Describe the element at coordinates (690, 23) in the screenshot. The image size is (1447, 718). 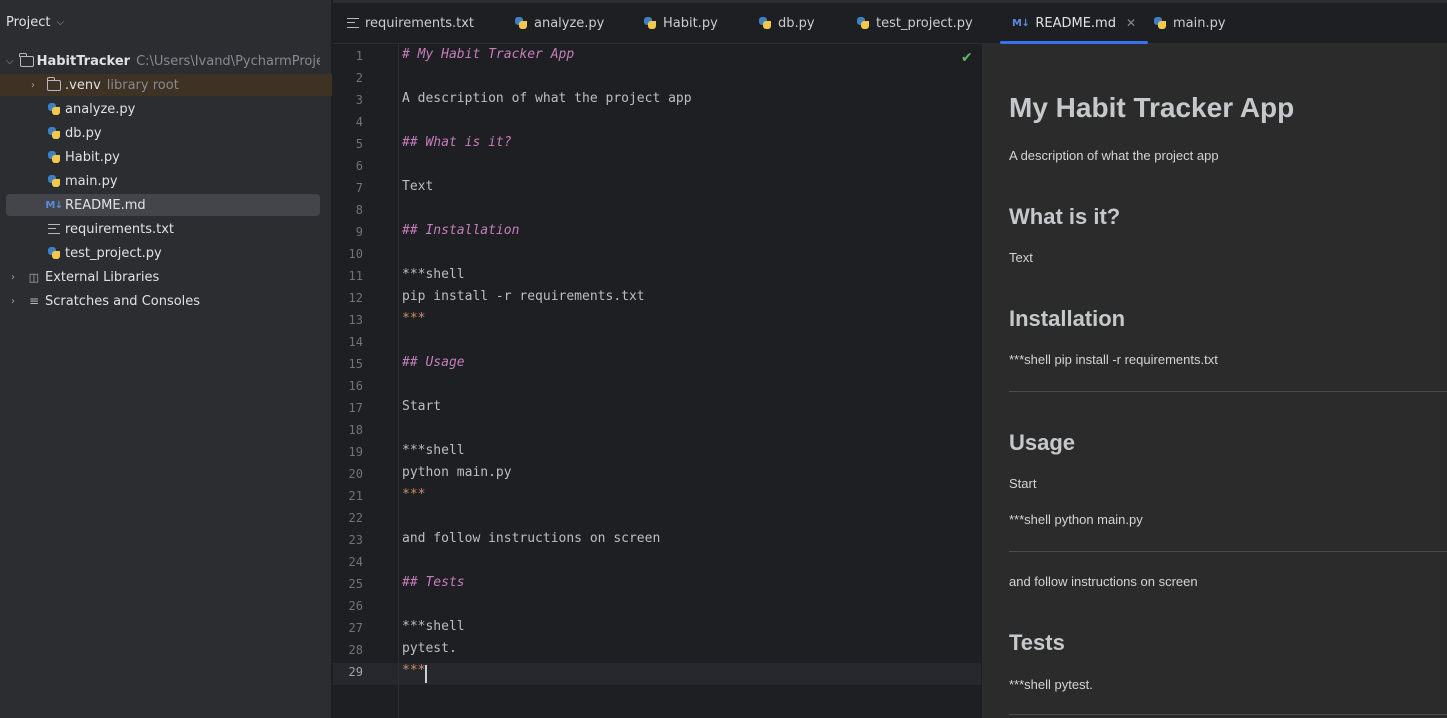
I see `tab-label: Habit.py` at that location.